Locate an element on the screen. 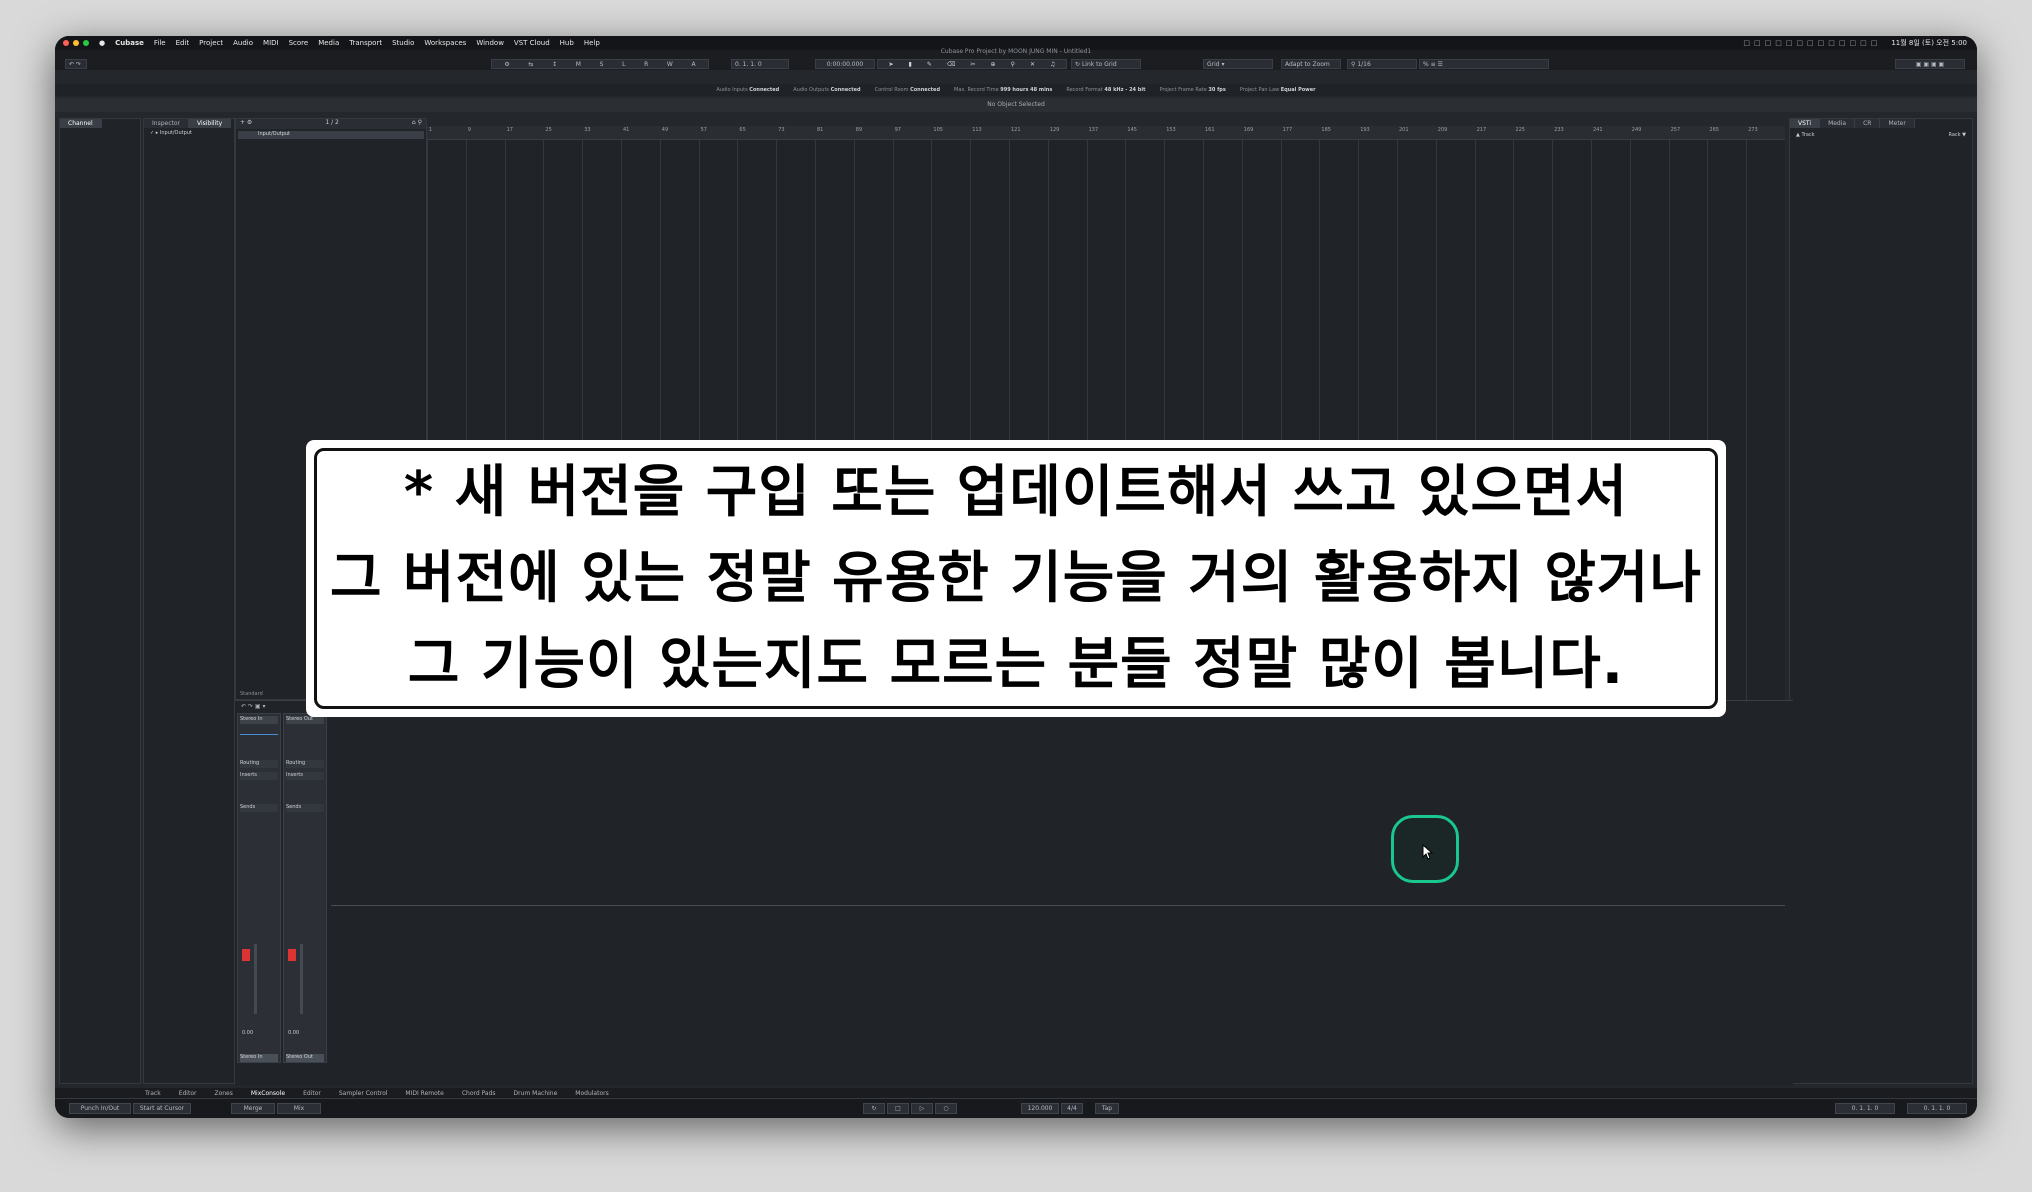 This screenshot has height=1192, width=2032. menu-midi: MIDI is located at coordinates (271, 43).